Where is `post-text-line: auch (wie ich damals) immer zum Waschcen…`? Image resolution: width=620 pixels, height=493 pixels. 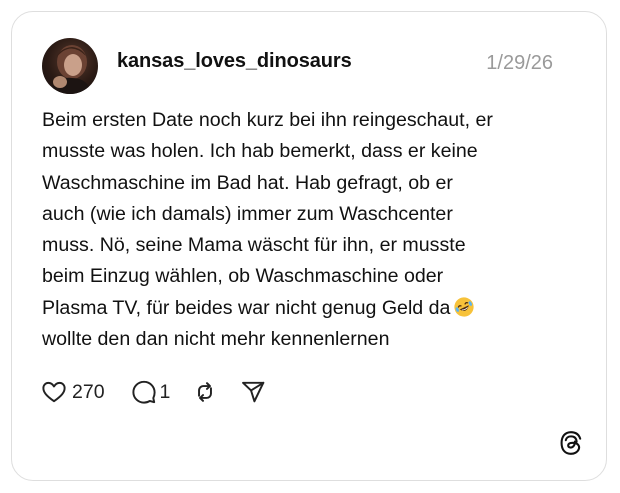
post-text-line: auch (wie ich damals) immer zum Waschcen… is located at coordinates (247, 213).